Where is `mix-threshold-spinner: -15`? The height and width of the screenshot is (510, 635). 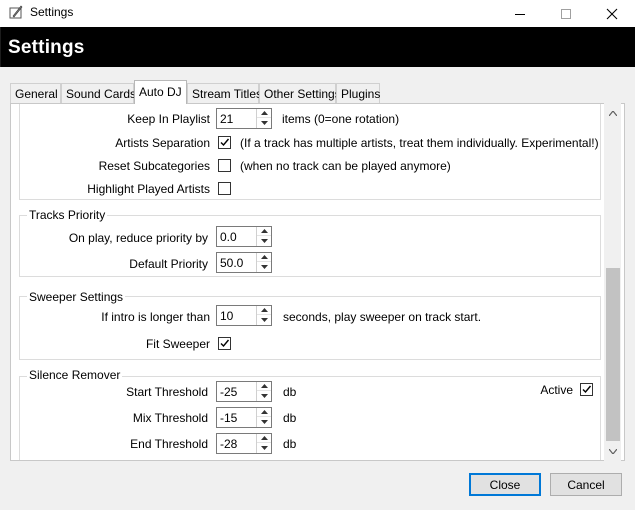 mix-threshold-spinner: -15 is located at coordinates (244, 417).